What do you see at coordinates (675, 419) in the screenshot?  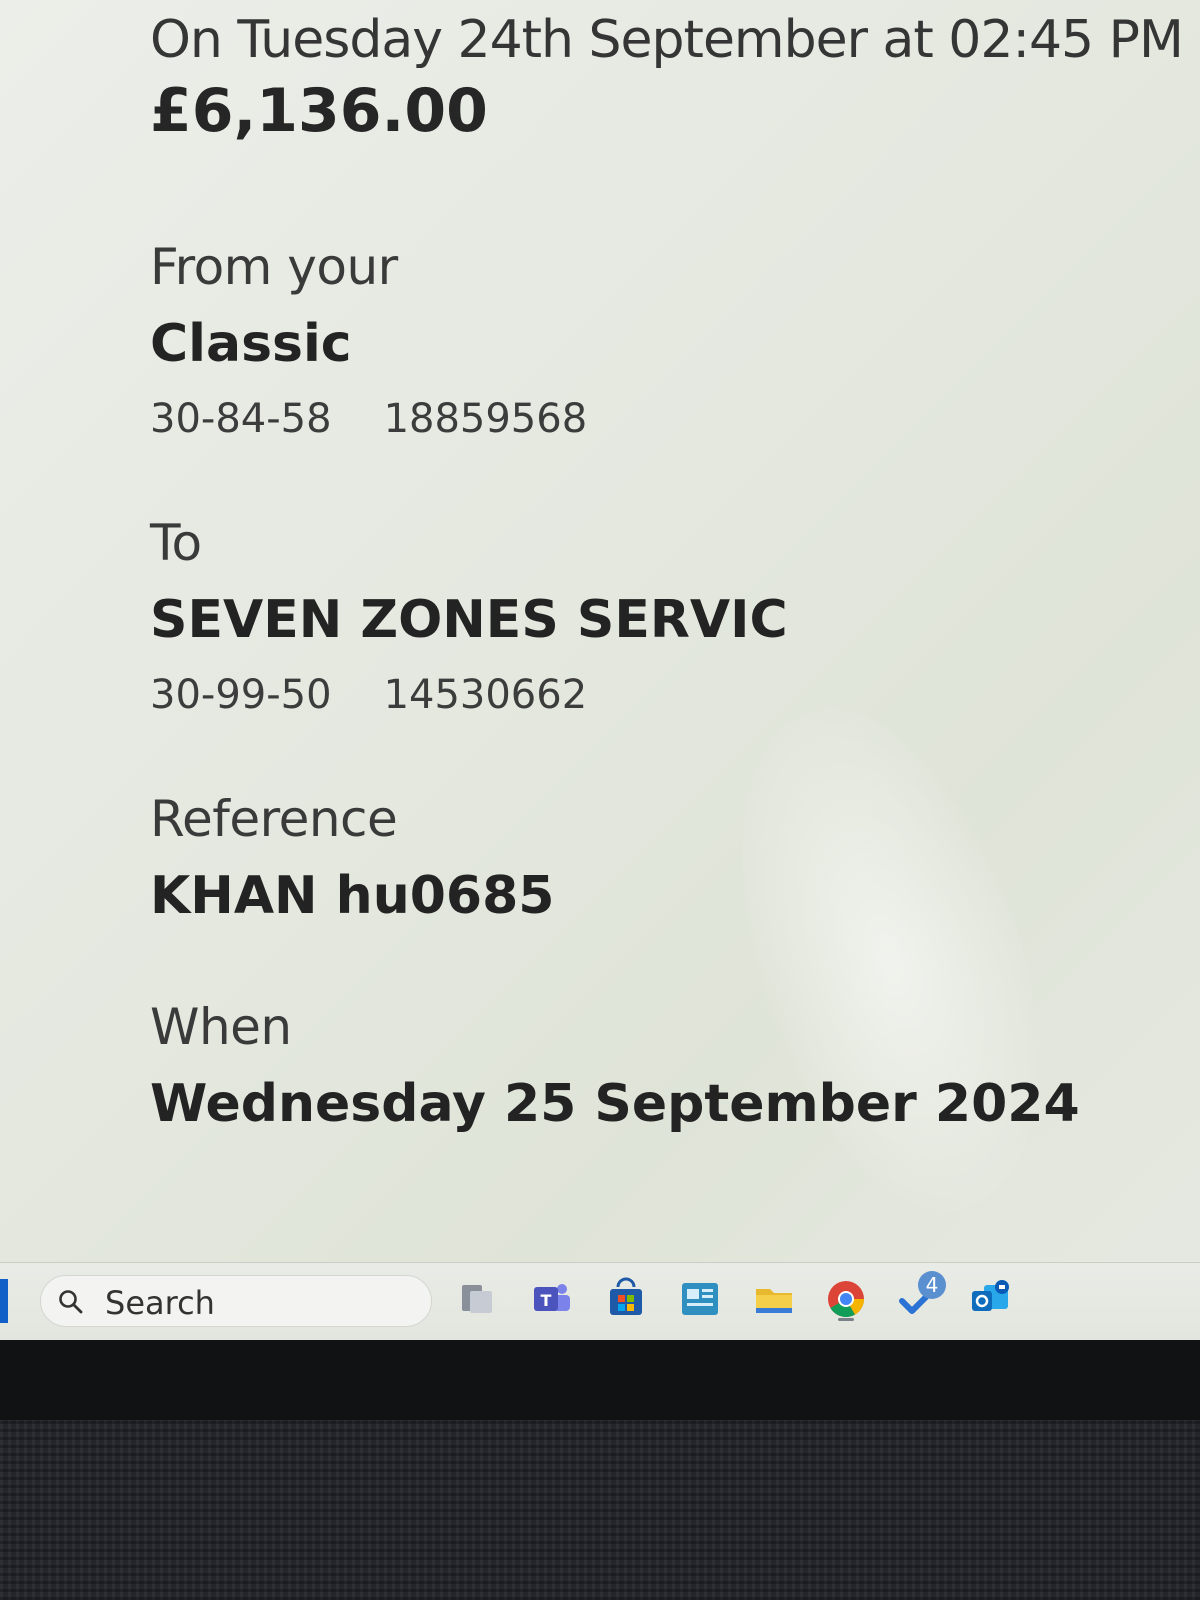 I see `from-account-numbers: 30-84-58 18859568` at bounding box center [675, 419].